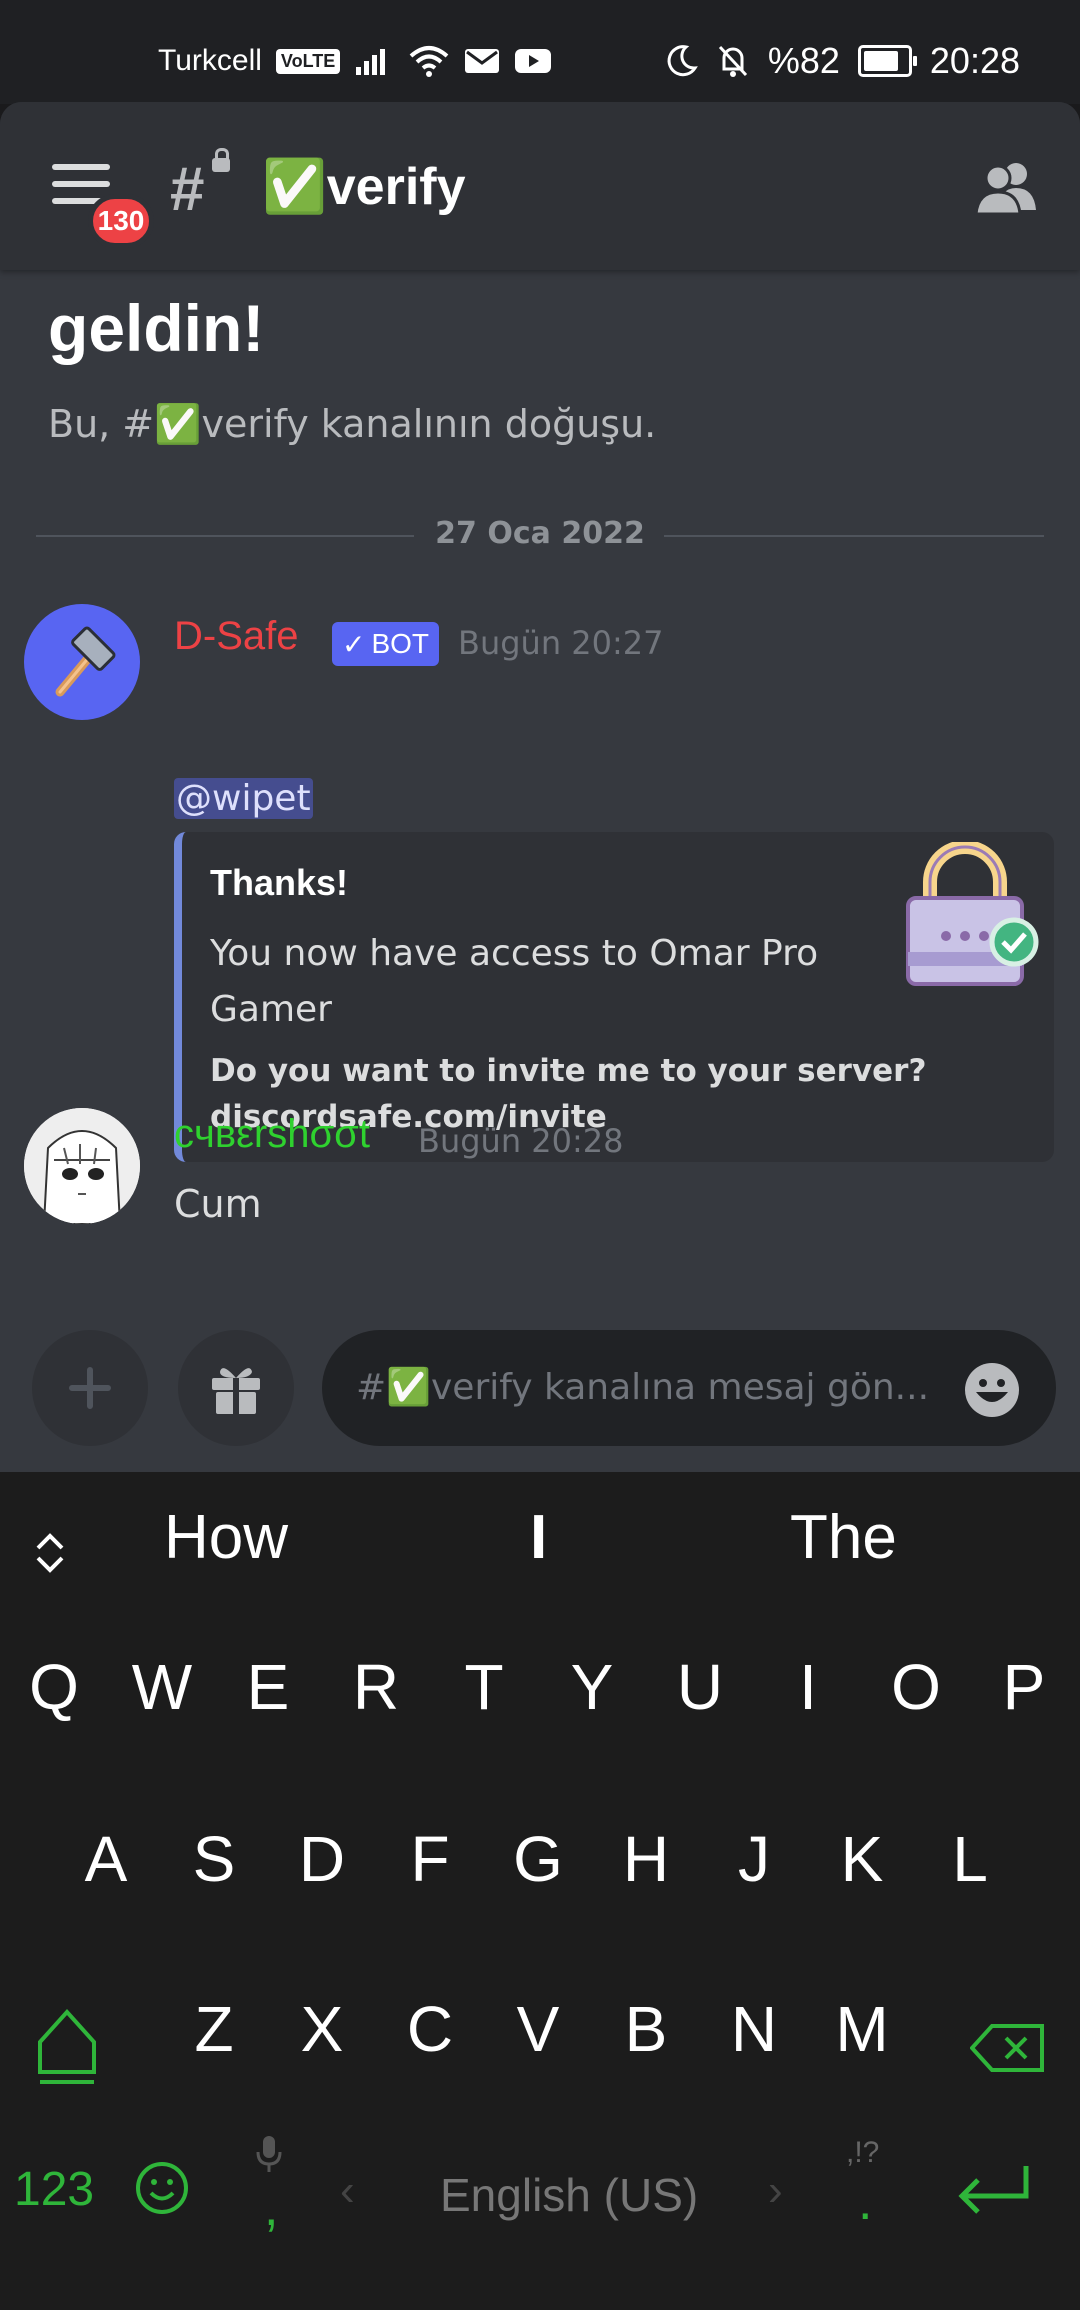 The width and height of the screenshot is (1080, 2310). What do you see at coordinates (210, 60) in the screenshot?
I see `carrier-name: Turkcell` at bounding box center [210, 60].